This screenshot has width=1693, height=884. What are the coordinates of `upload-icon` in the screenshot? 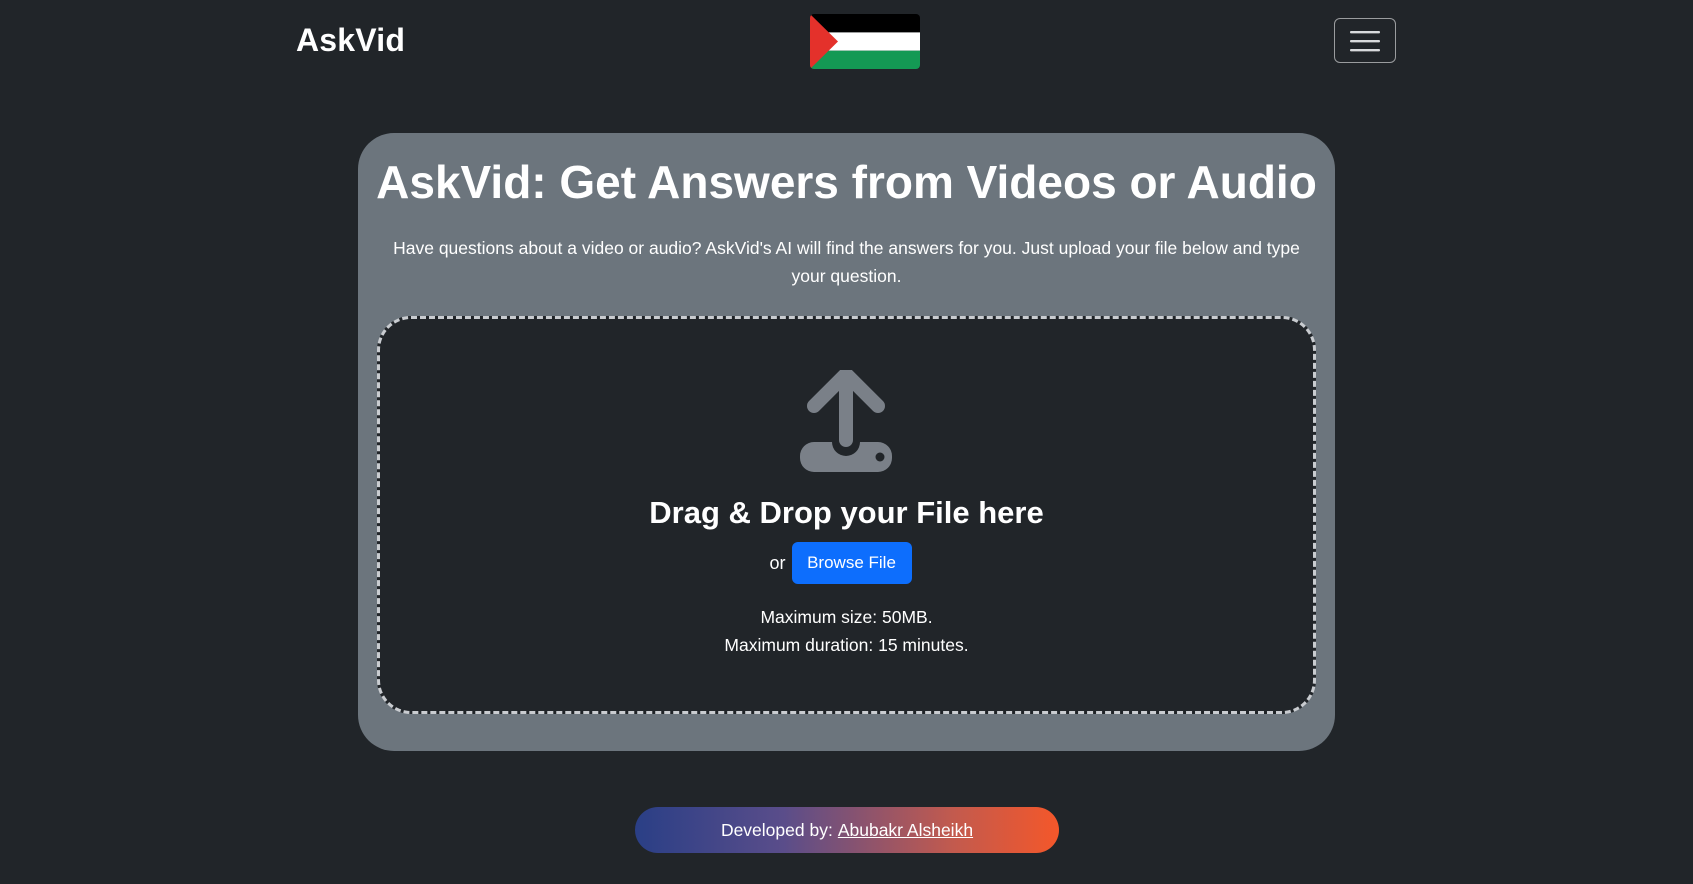 It's located at (846, 421).